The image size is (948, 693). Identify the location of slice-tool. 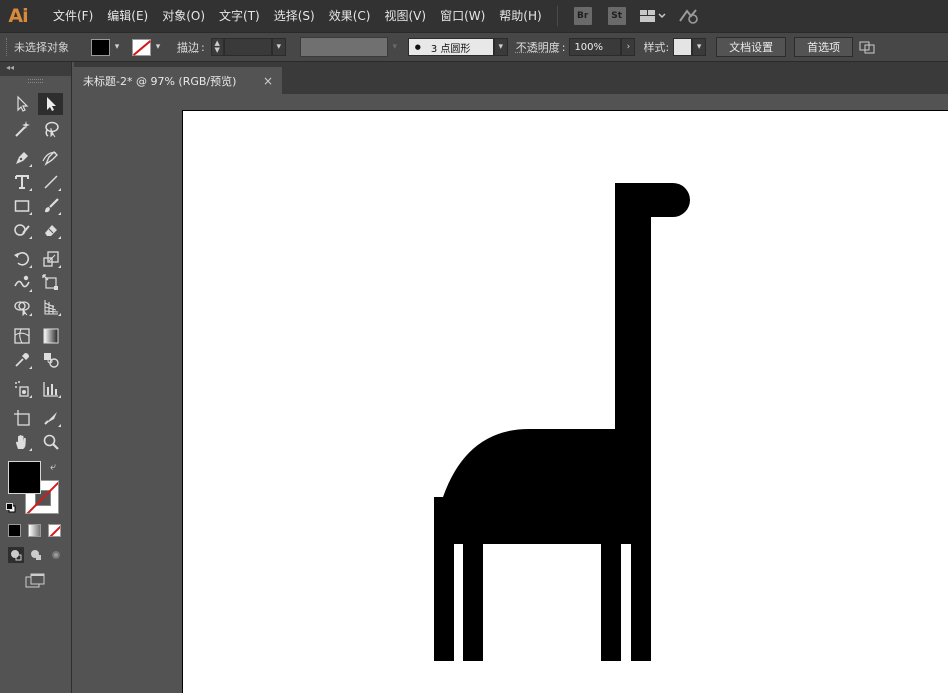
(50, 418).